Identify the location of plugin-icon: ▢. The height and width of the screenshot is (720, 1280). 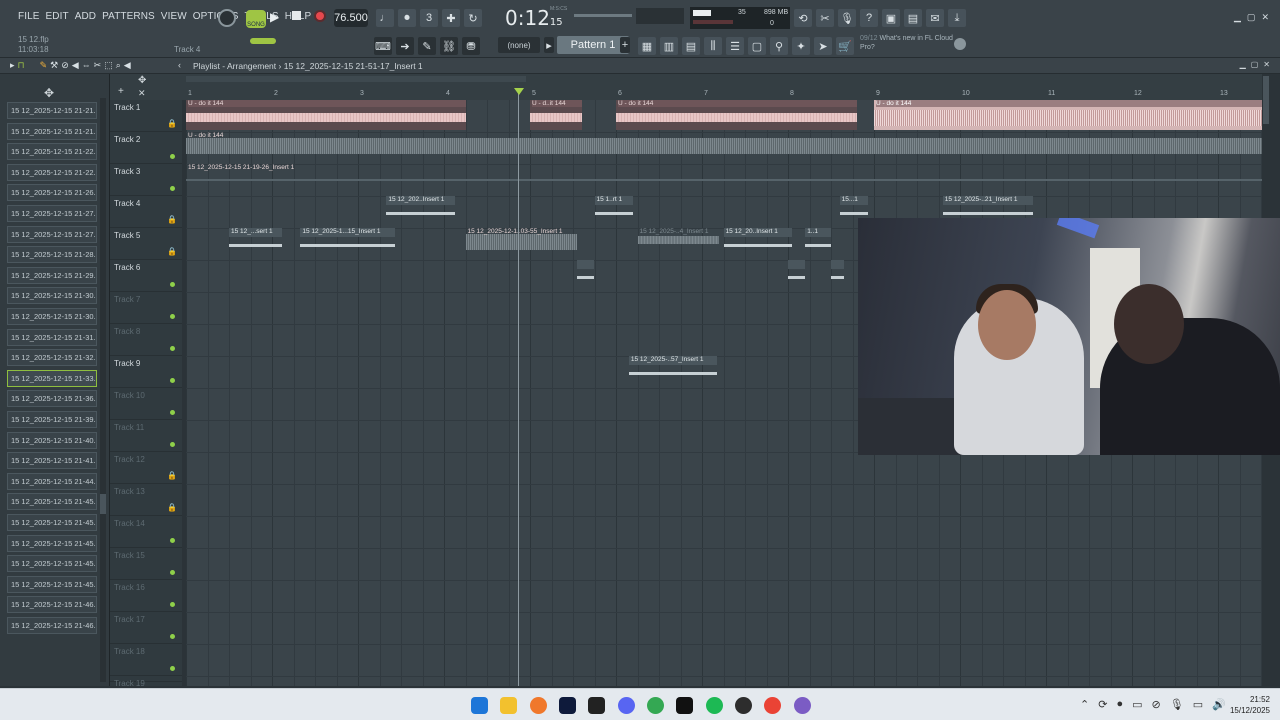
(757, 46).